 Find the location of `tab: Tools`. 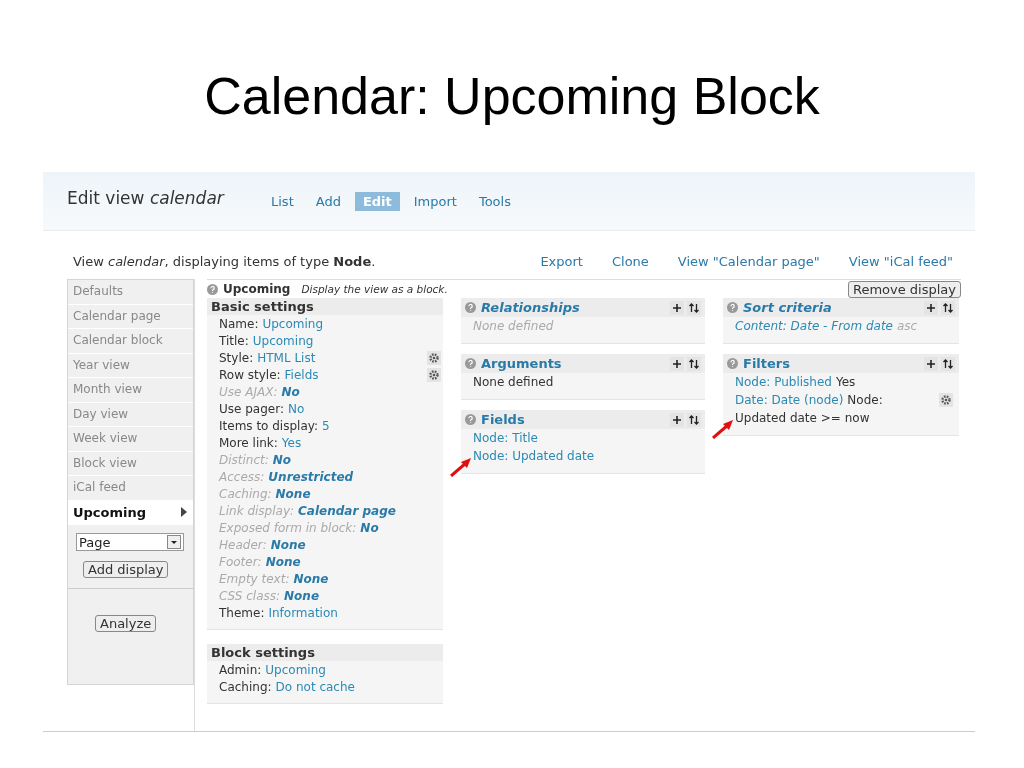

tab: Tools is located at coordinates (494, 201).